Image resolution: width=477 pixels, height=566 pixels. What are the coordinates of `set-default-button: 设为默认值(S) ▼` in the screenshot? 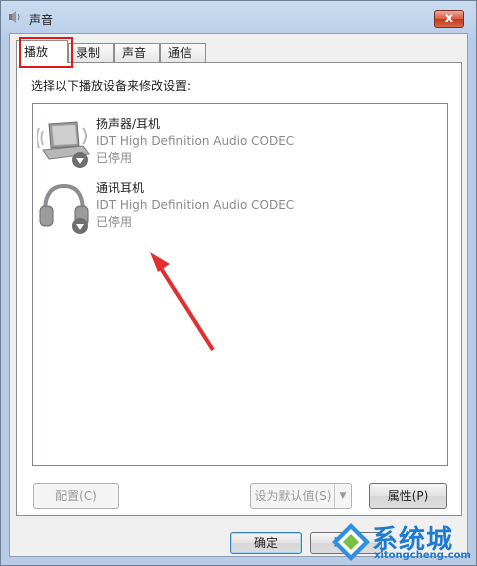 It's located at (301, 496).